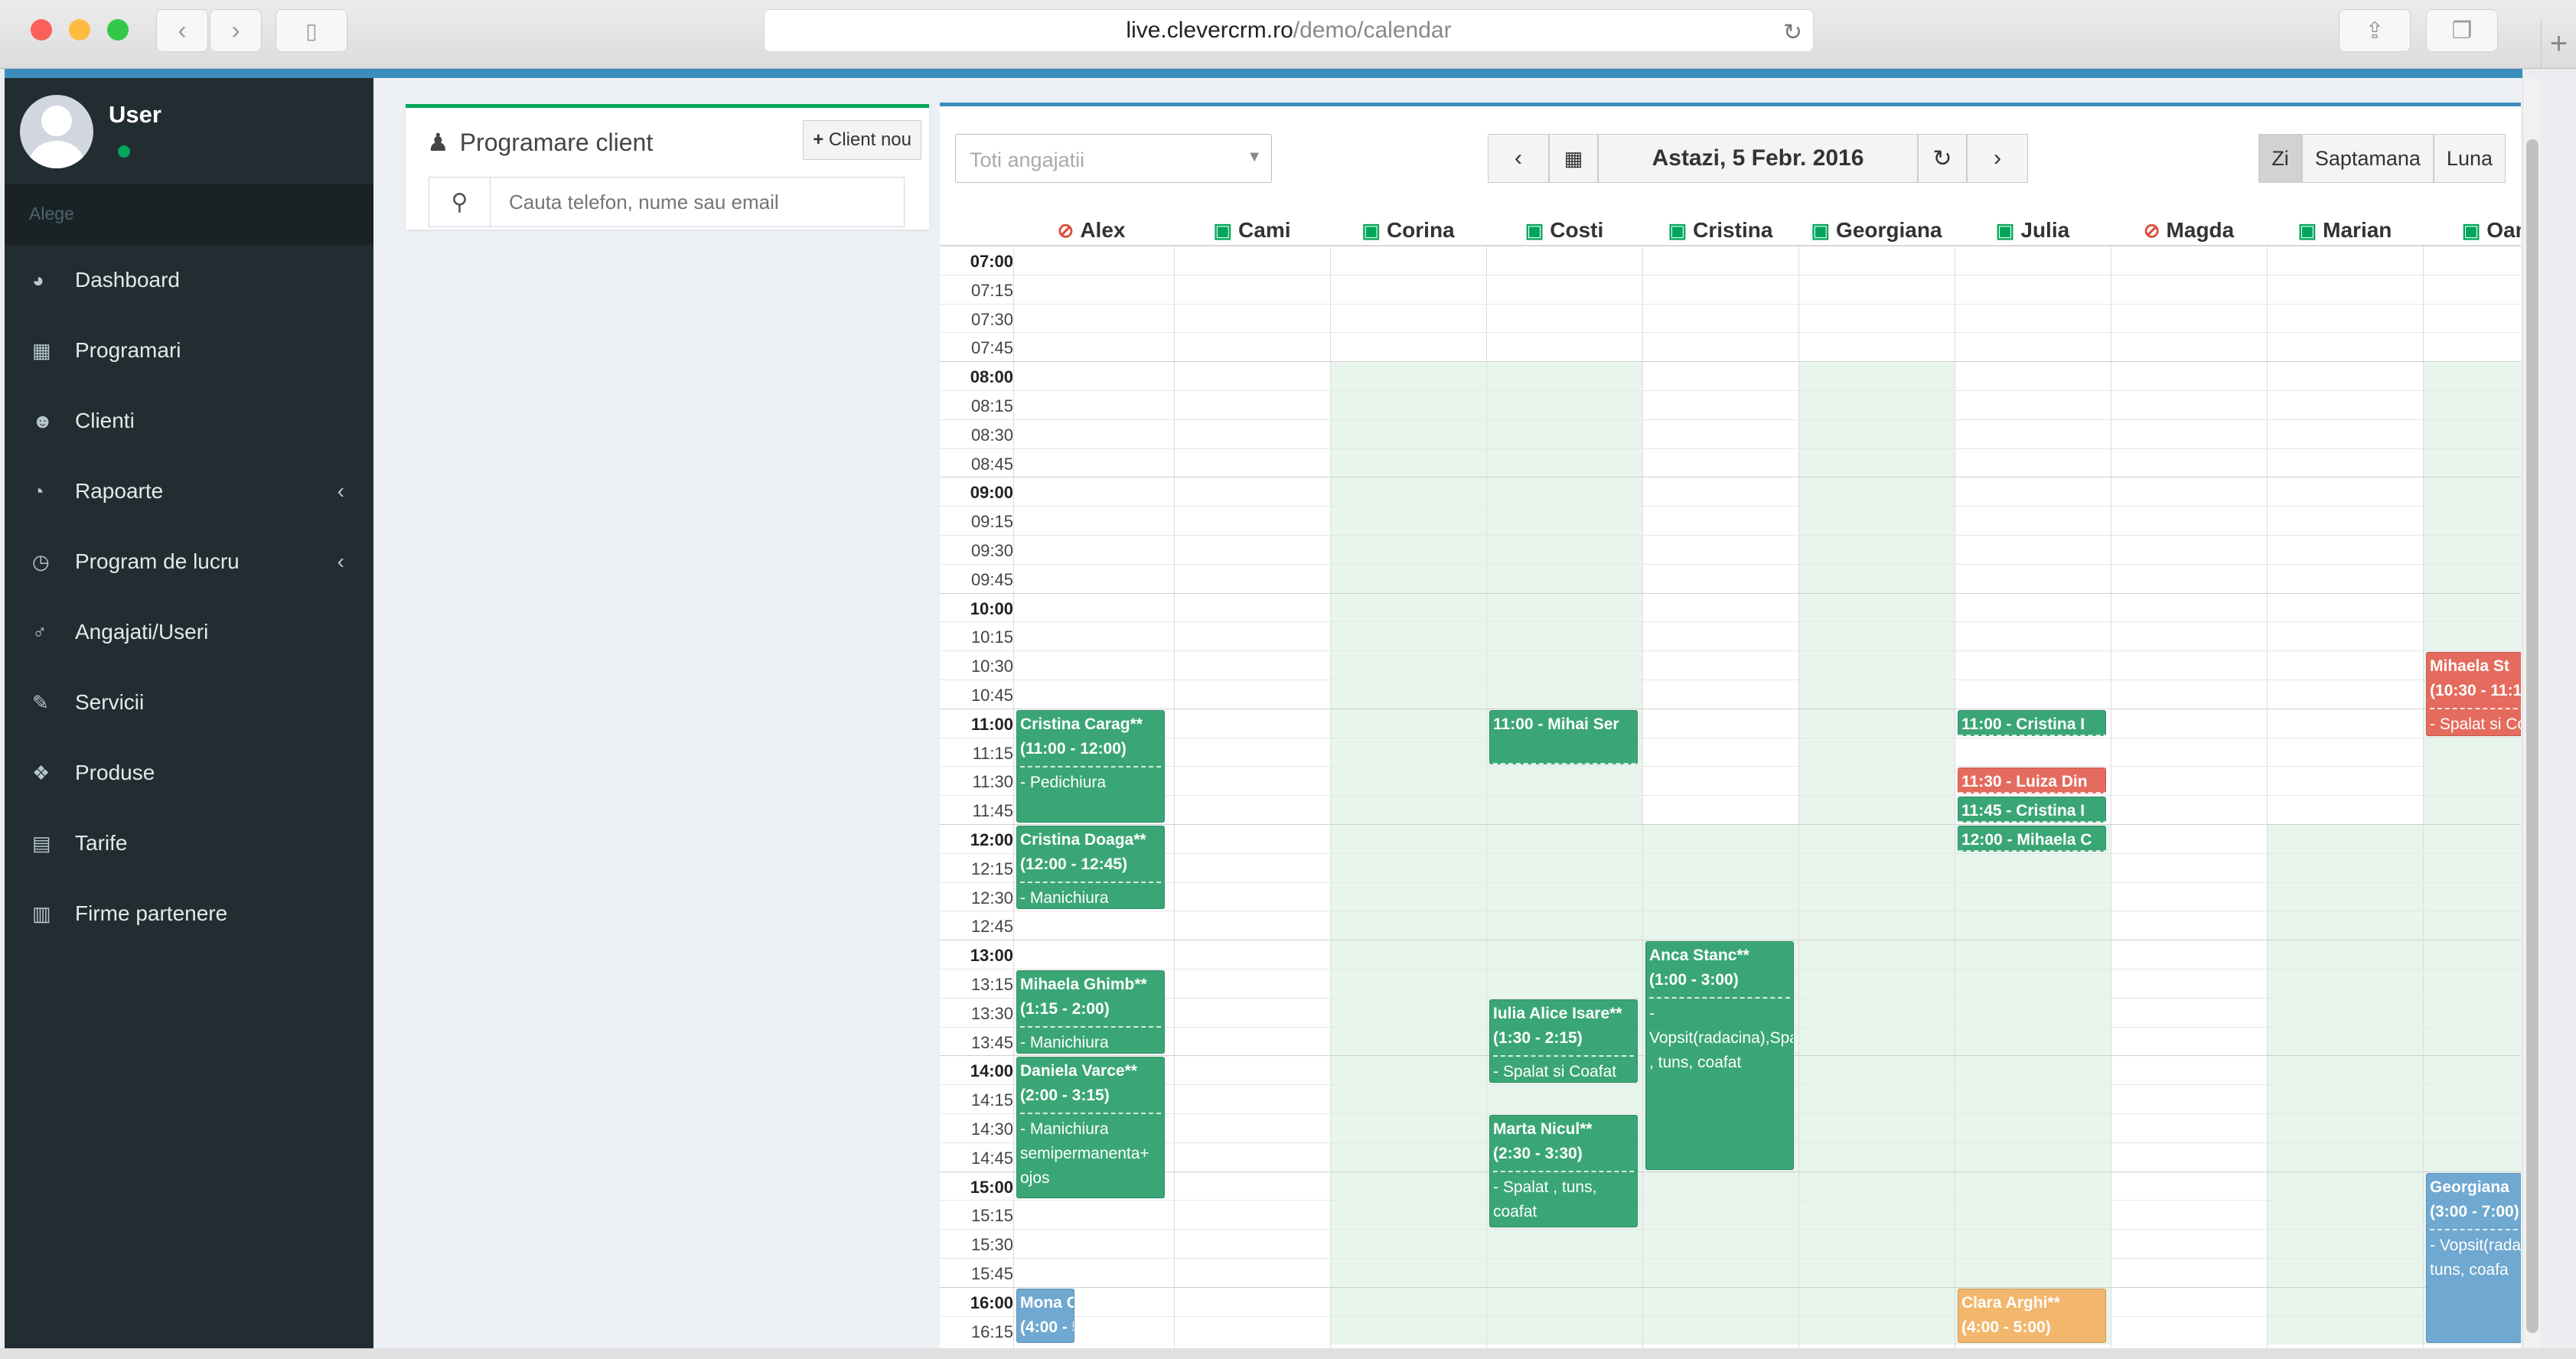  What do you see at coordinates (991, 290) in the screenshot?
I see `time-label: 07:15` at bounding box center [991, 290].